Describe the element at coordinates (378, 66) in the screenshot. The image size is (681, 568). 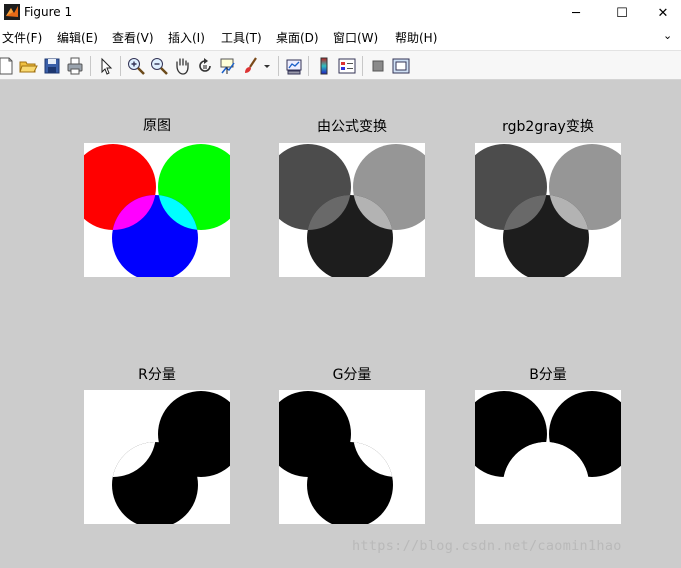
I see `hide-plot-tools-icon` at that location.